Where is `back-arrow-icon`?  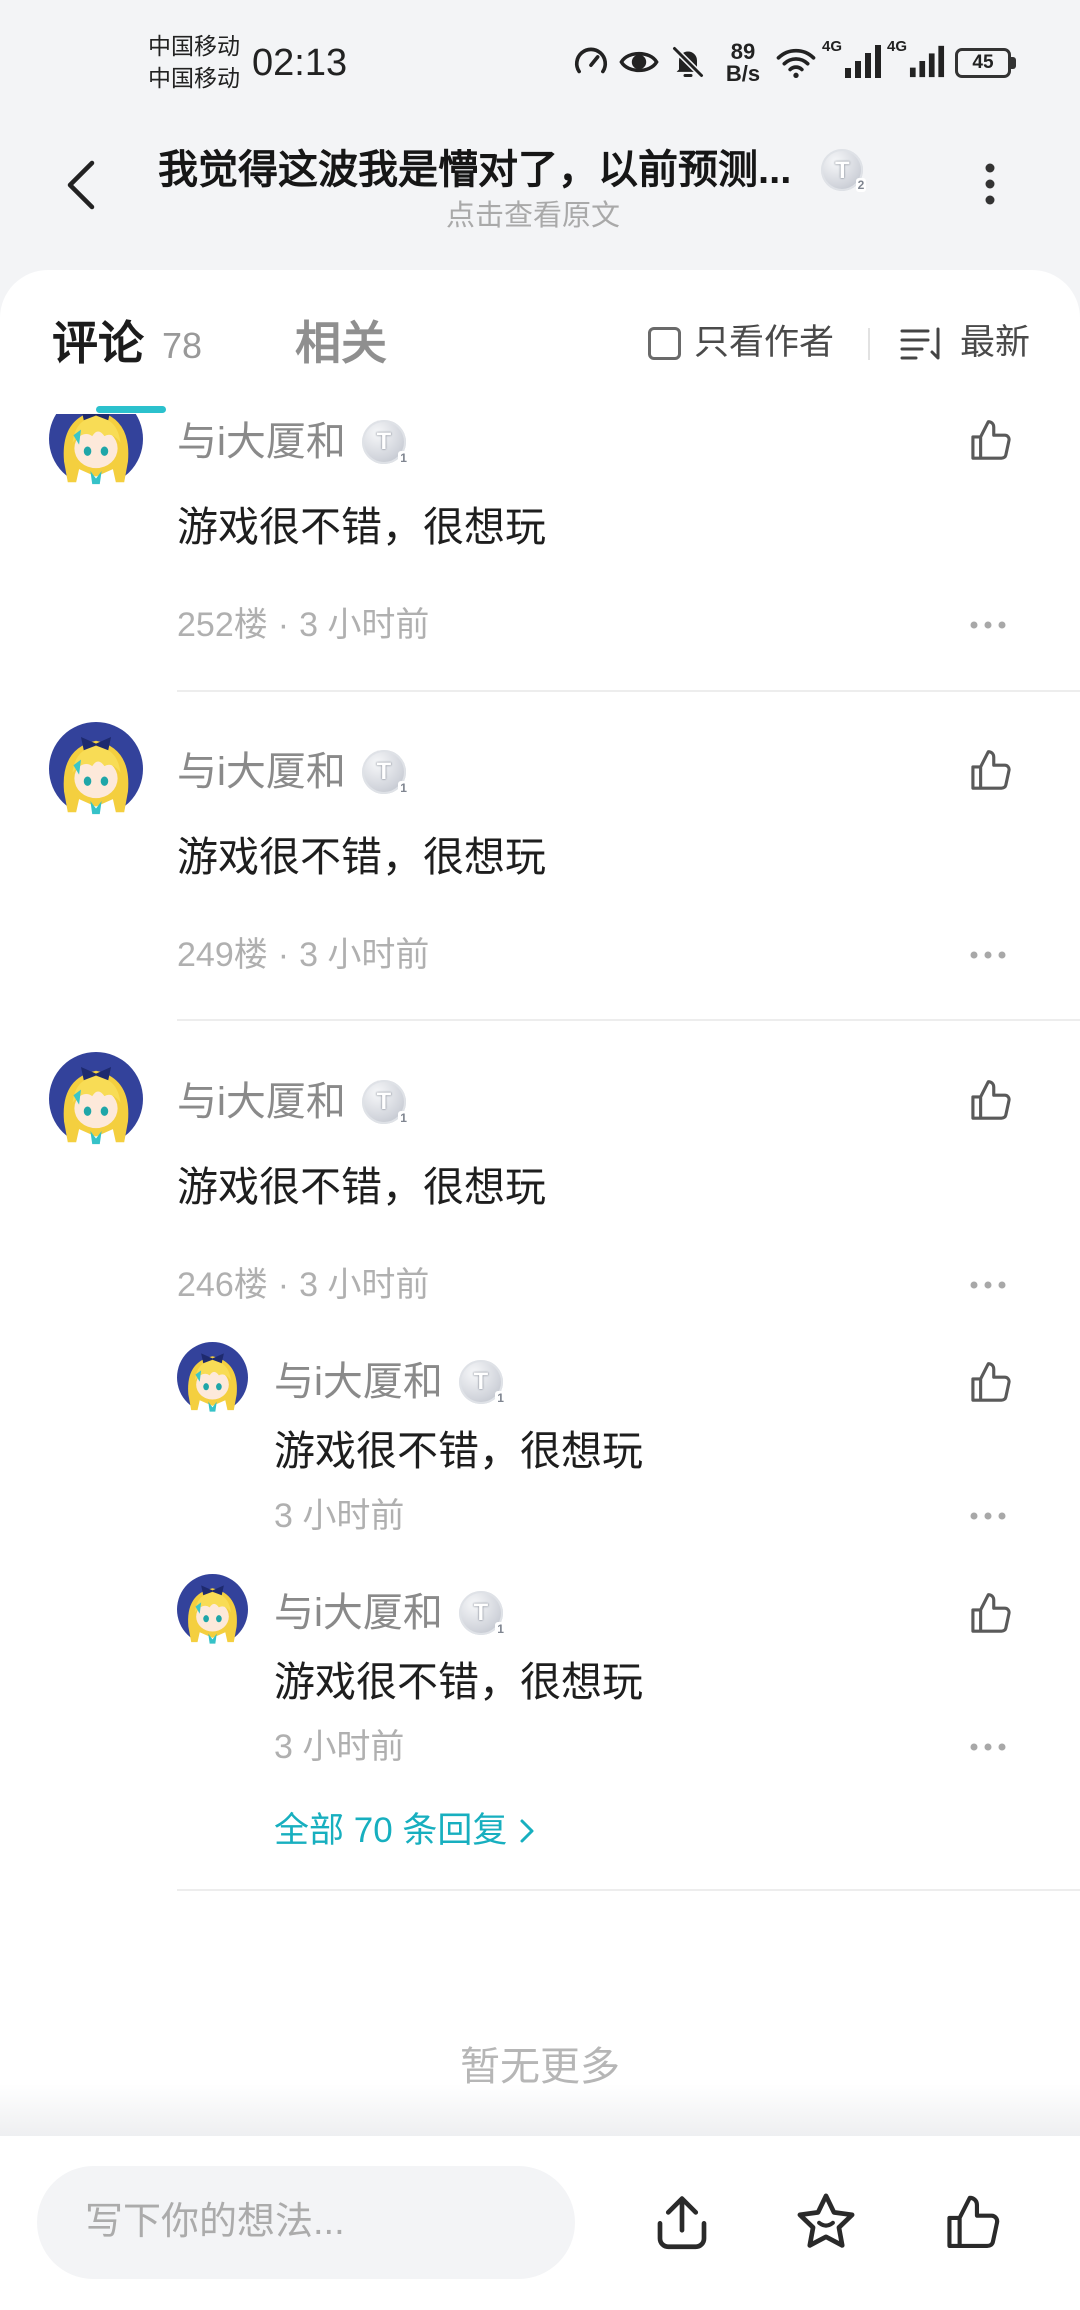
back-arrow-icon is located at coordinates (81, 185).